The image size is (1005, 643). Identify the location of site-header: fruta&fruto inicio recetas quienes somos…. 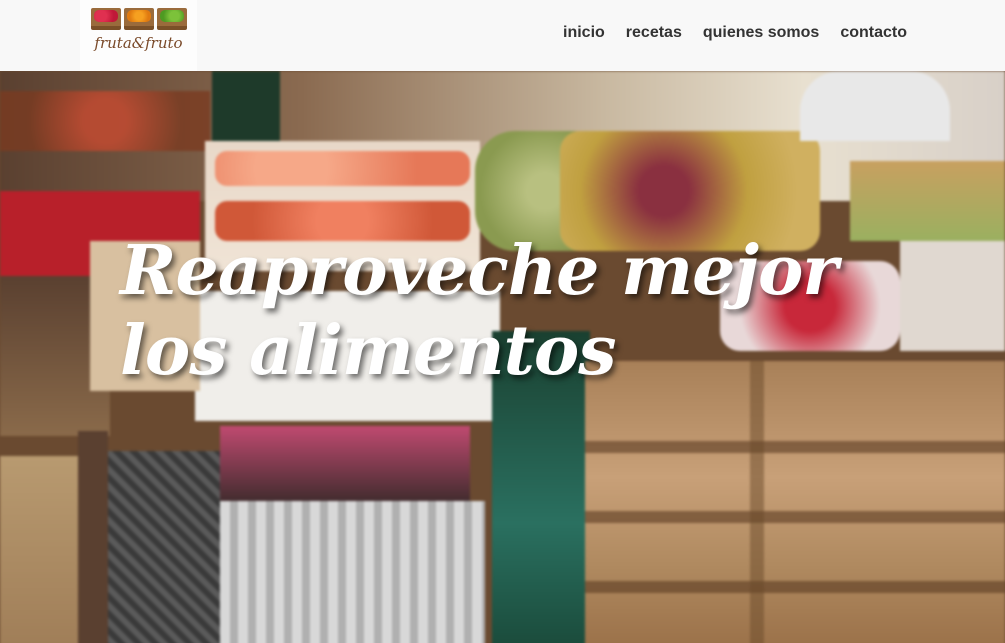
(502, 35).